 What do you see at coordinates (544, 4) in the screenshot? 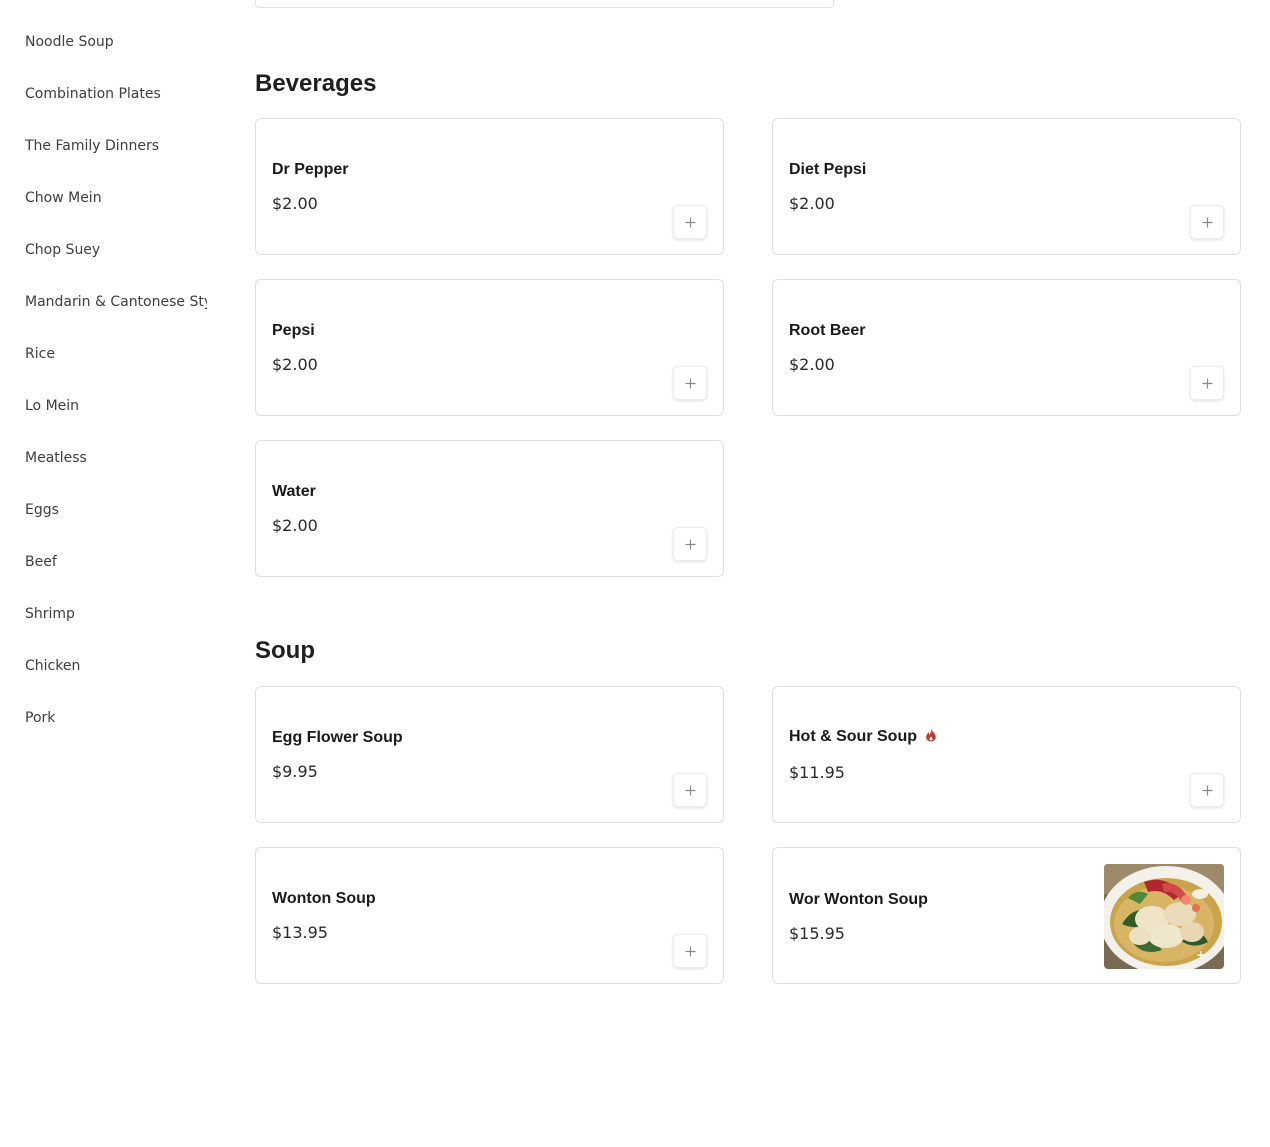
I see `menu-item-card-partial` at bounding box center [544, 4].